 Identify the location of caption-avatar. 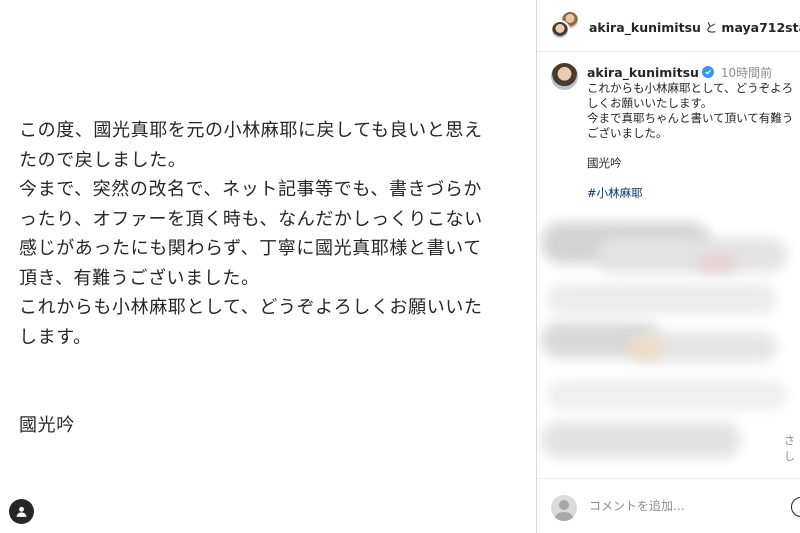
(564, 76).